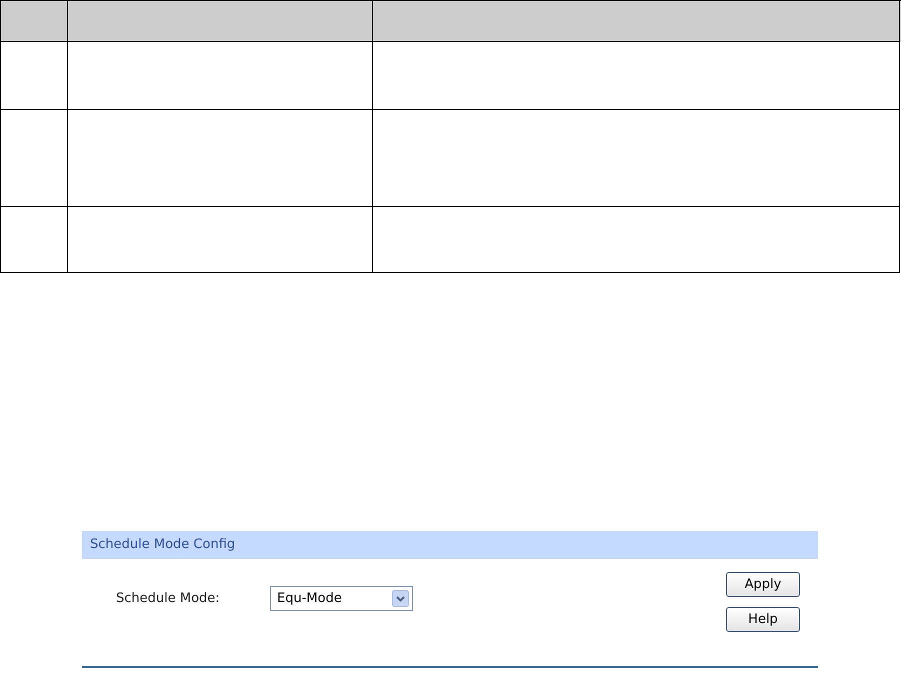 The width and height of the screenshot is (901, 675). Describe the element at coordinates (341, 598) in the screenshot. I see `mode-select: Equ-Mode` at that location.